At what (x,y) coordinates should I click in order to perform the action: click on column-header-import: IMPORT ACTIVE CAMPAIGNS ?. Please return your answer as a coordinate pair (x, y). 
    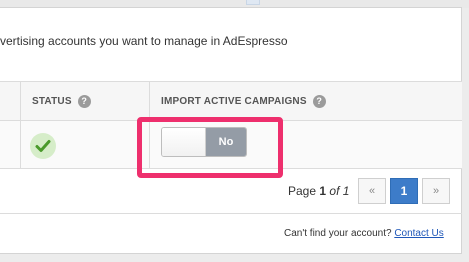
    Looking at the image, I should click on (243, 101).